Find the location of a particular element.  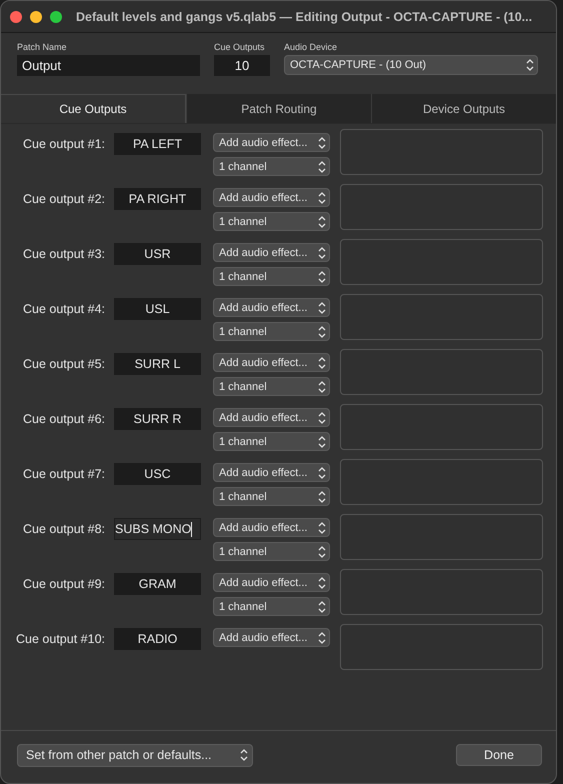

tab: Patch Routing is located at coordinates (278, 108).